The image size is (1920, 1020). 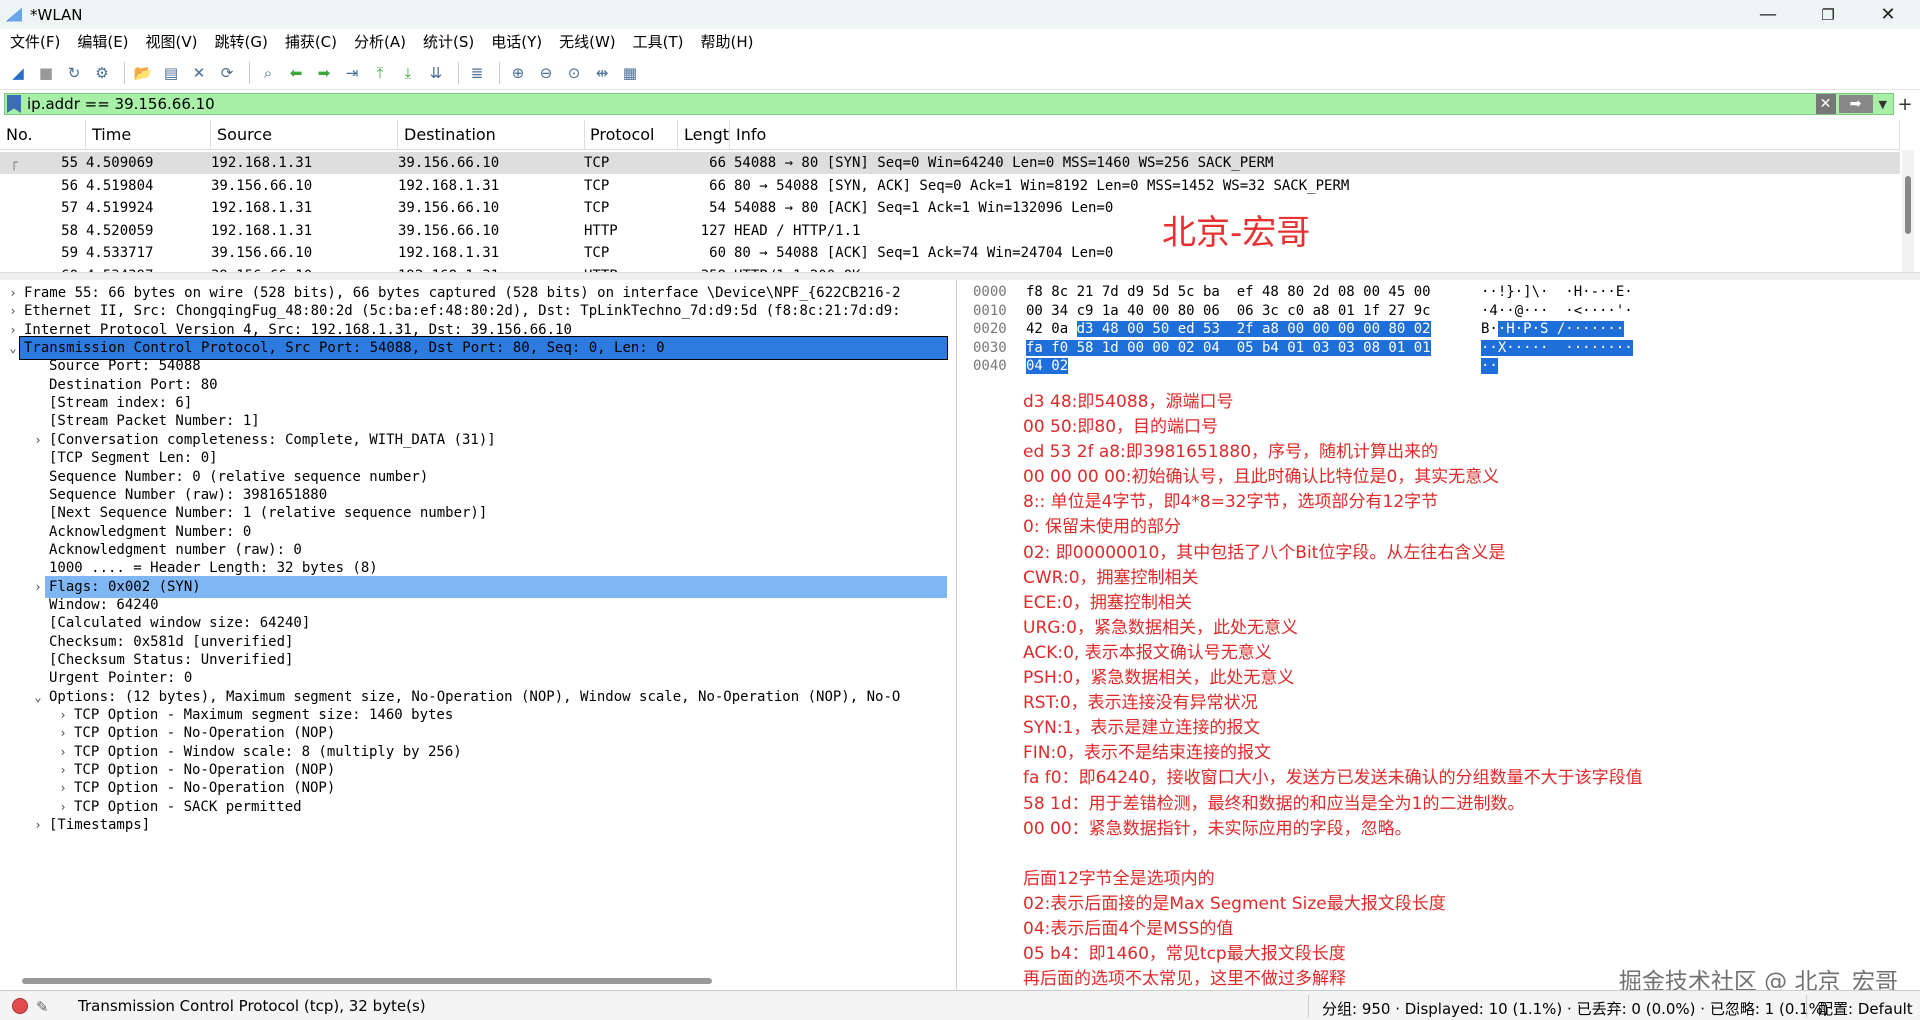 I want to click on open-file-icon: 📂, so click(x=143, y=73).